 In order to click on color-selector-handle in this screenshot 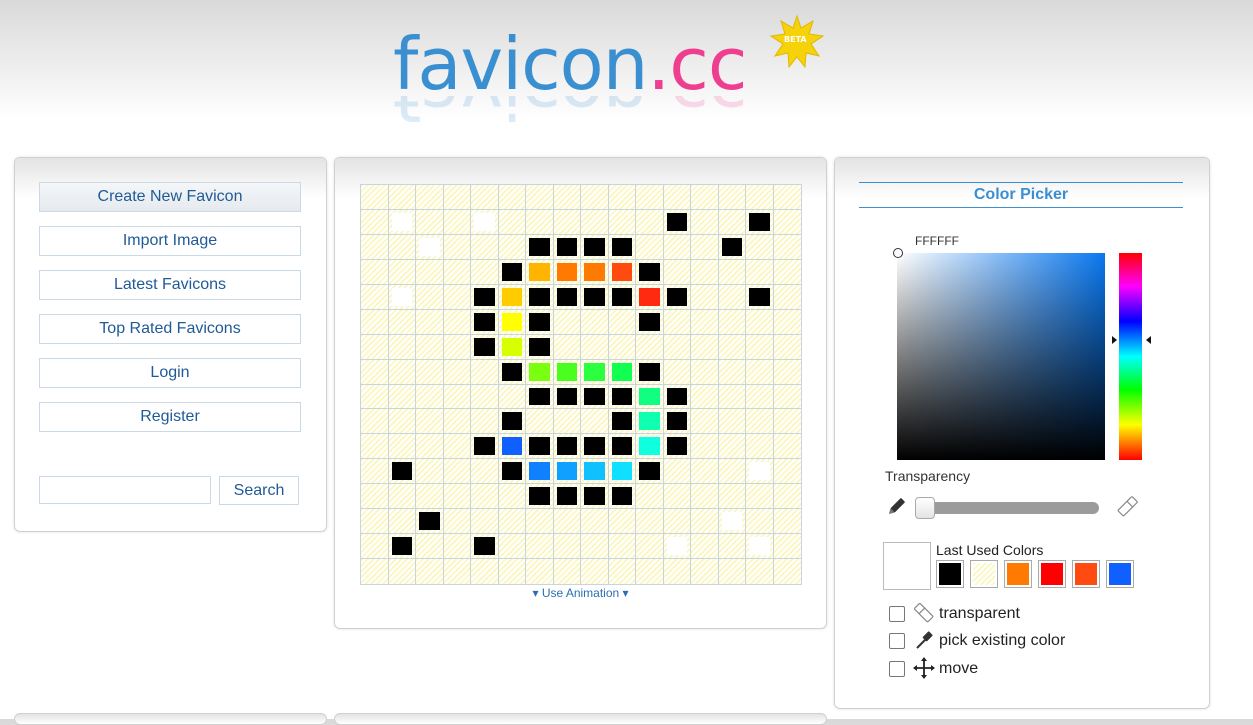, I will do `click(898, 253)`.